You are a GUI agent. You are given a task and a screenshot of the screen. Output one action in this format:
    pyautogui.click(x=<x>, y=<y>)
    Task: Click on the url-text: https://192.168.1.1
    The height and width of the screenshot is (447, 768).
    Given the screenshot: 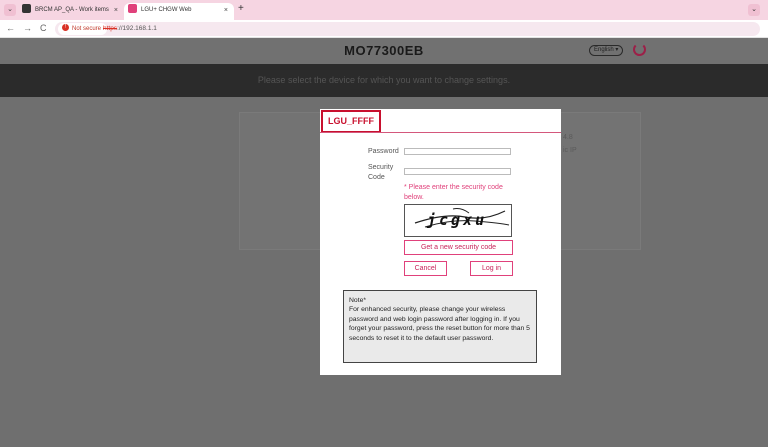 What is the action you would take?
    pyautogui.click(x=130, y=28)
    